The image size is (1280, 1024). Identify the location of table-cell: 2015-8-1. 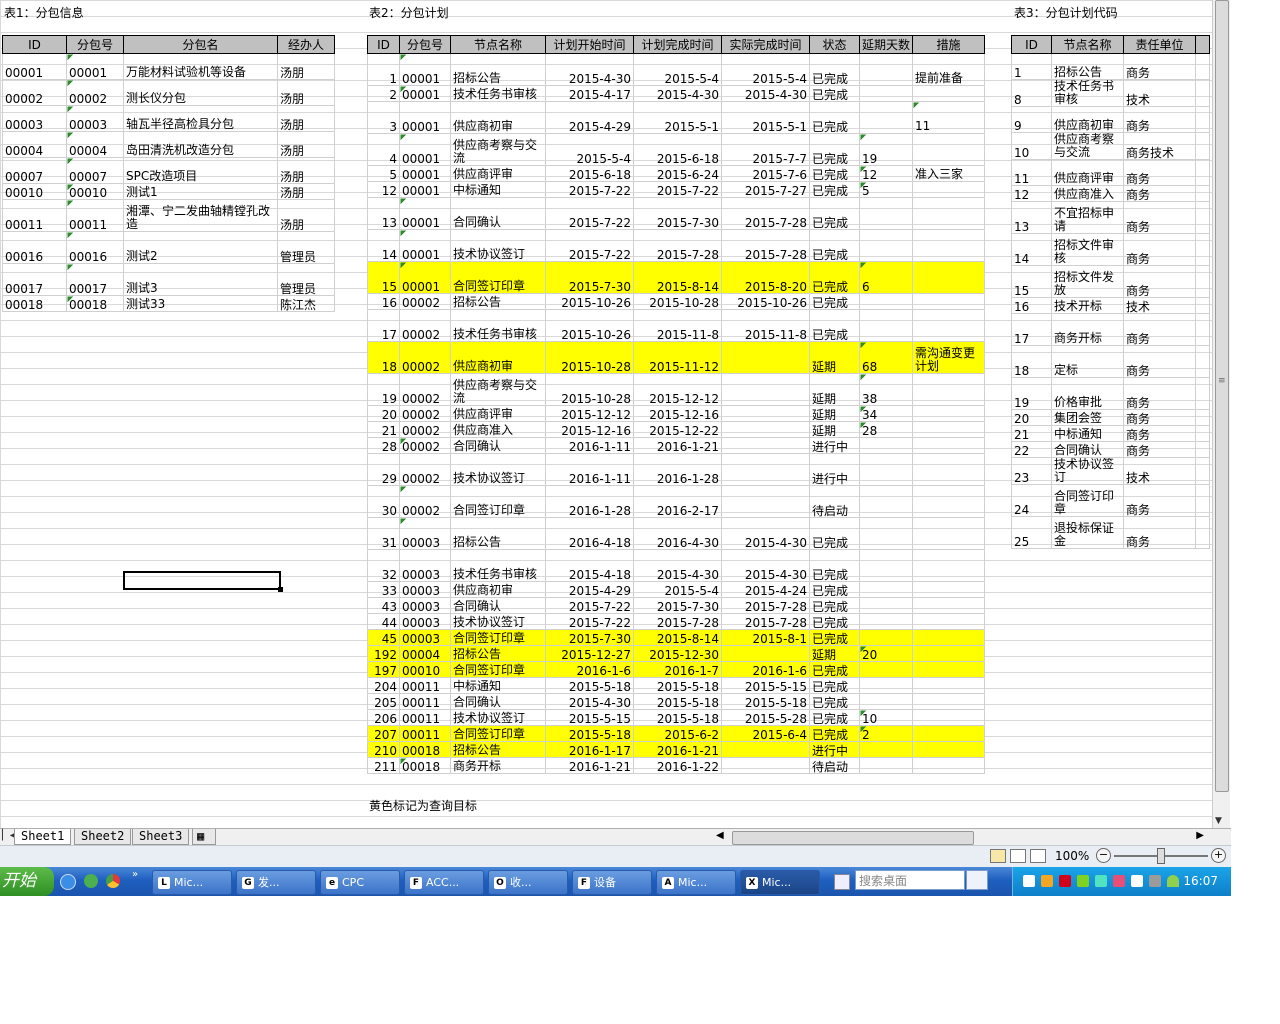
(765, 637).